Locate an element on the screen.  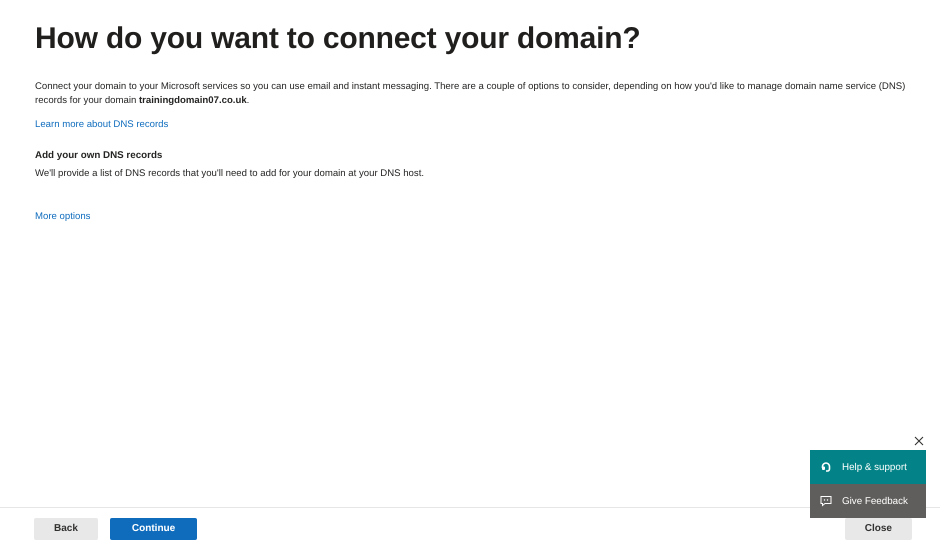
more-options-link: More options is located at coordinates (62, 216).